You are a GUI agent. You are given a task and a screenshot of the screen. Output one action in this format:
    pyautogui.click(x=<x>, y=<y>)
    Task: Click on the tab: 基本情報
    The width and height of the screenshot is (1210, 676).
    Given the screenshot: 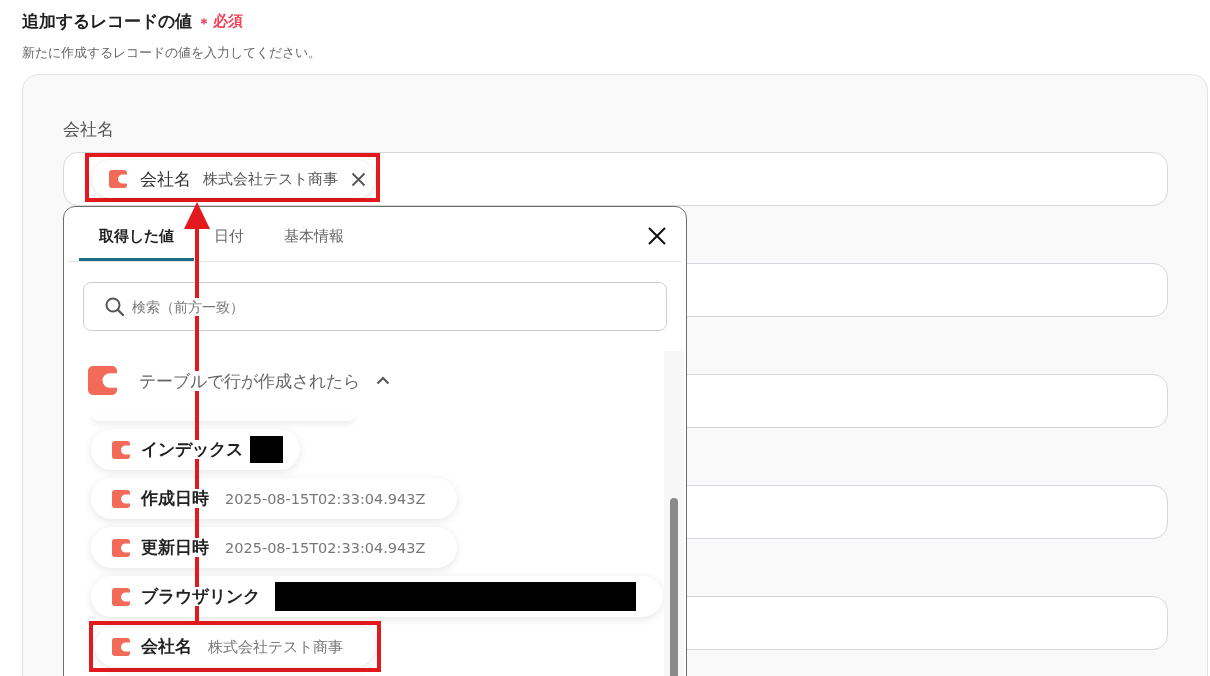 What is the action you would take?
    pyautogui.click(x=314, y=234)
    